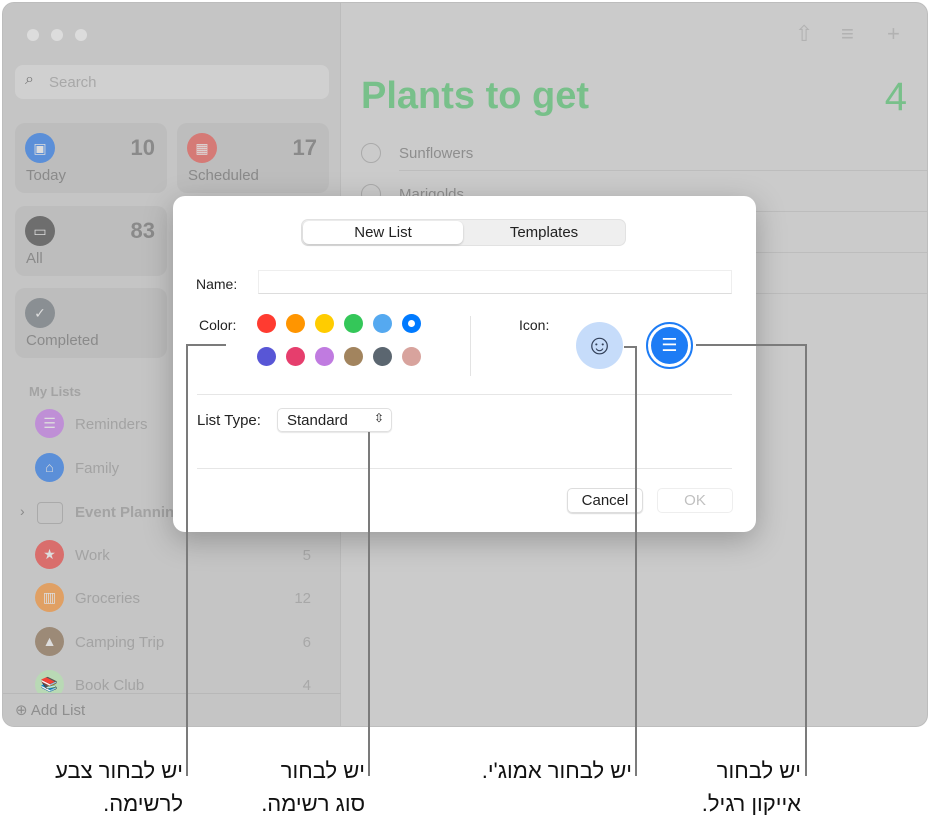 This screenshot has height=825, width=934. Describe the element at coordinates (40, 148) in the screenshot. I see `calendar-today-icon: ▣` at that location.